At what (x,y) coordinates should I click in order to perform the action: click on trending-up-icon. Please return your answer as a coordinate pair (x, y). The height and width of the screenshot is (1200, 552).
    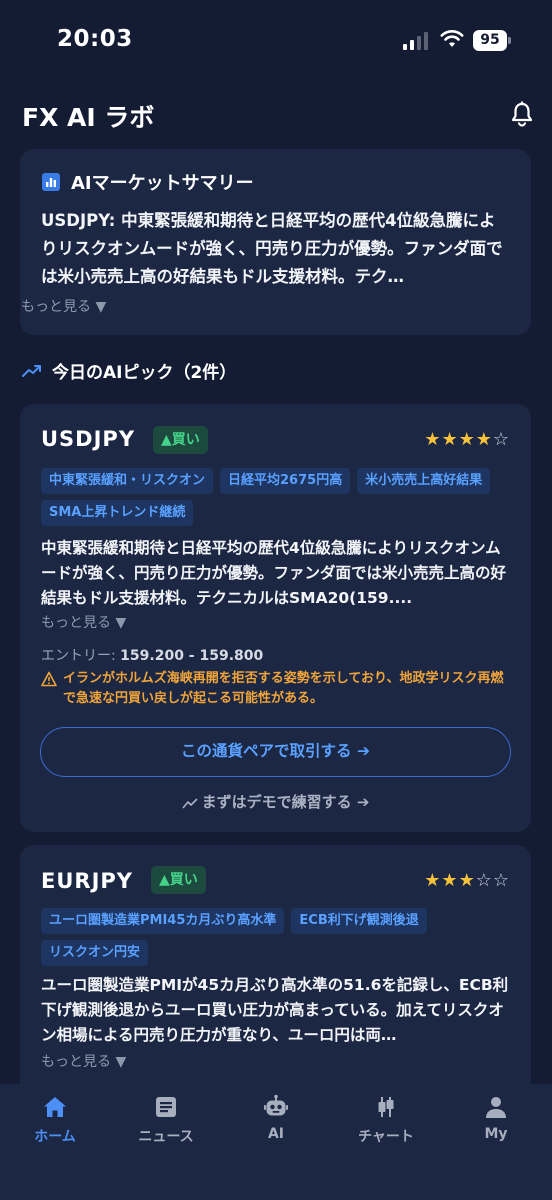
    Looking at the image, I should click on (31, 371).